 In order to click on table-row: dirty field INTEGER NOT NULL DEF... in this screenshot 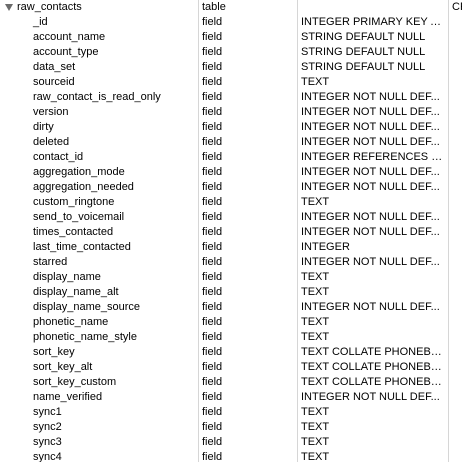, I will do `click(231, 127)`.